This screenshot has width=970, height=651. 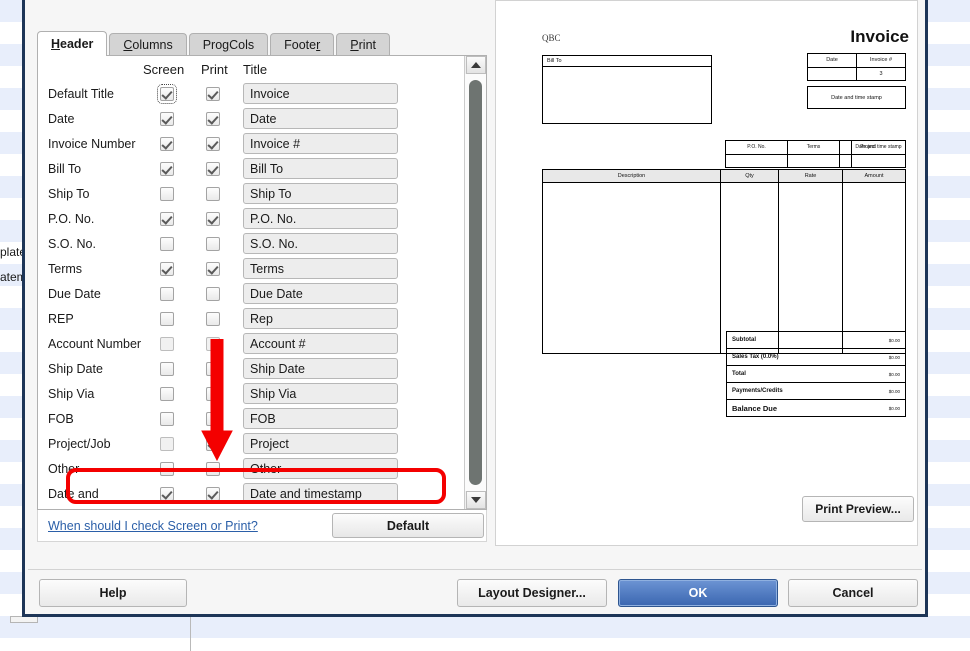 I want to click on background-divider, so click(x=190, y=631).